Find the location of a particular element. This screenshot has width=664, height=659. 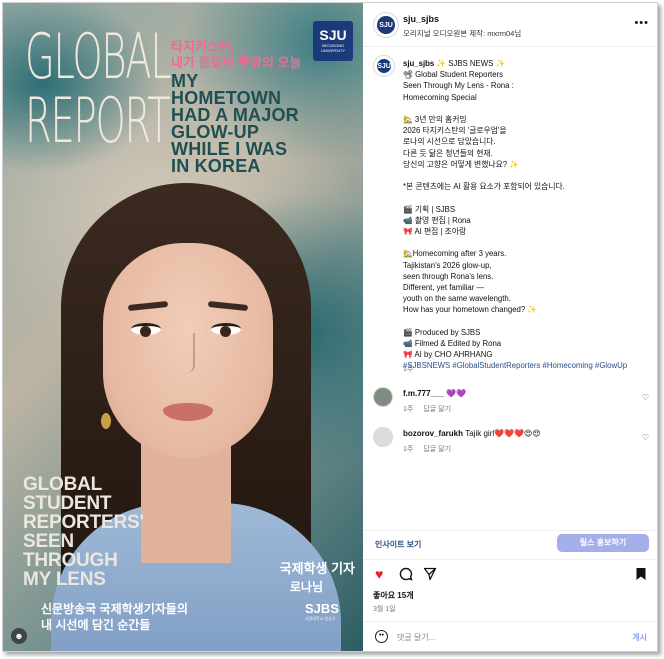

profile-avatar: SJU is located at coordinates (386, 25).